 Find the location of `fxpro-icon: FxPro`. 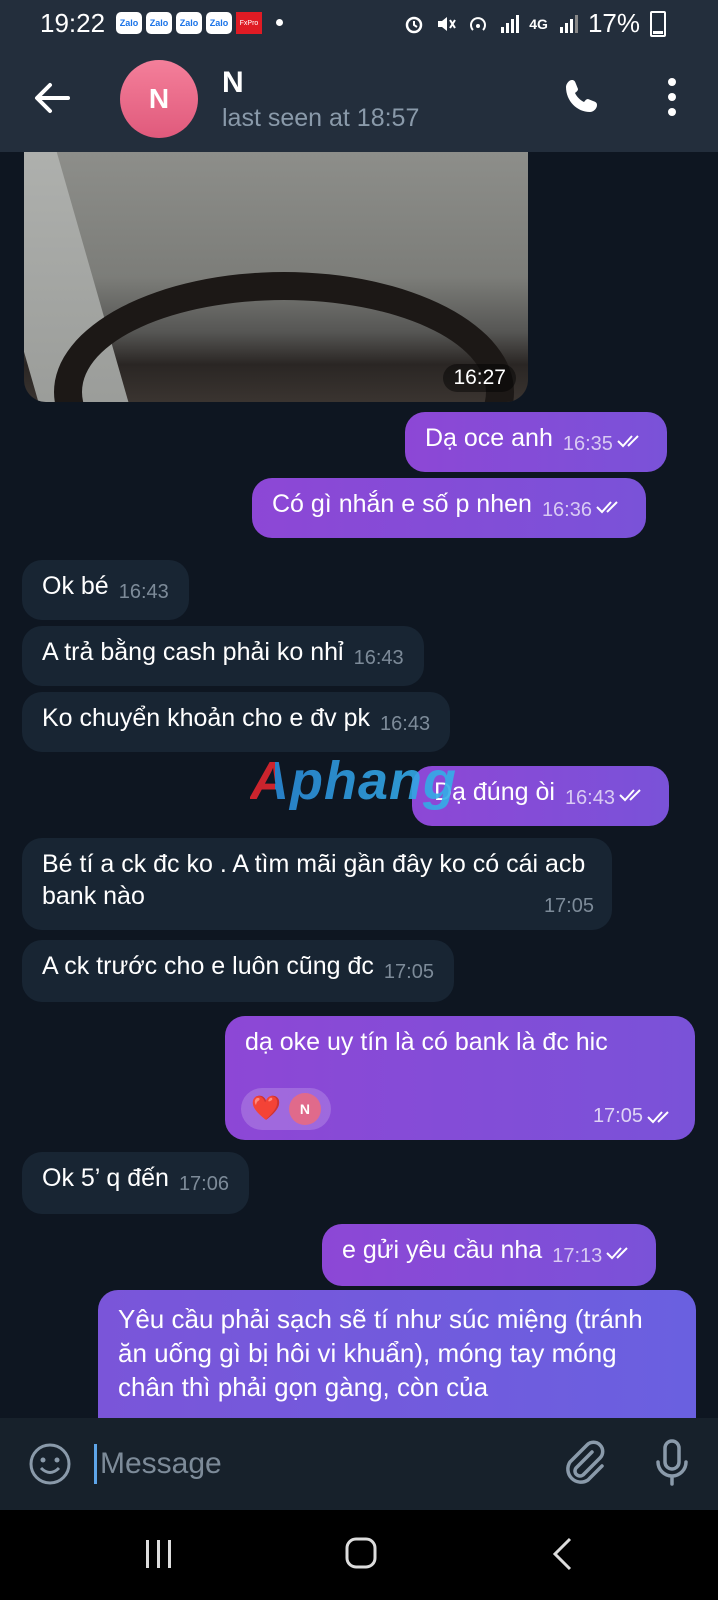

fxpro-icon: FxPro is located at coordinates (249, 23).